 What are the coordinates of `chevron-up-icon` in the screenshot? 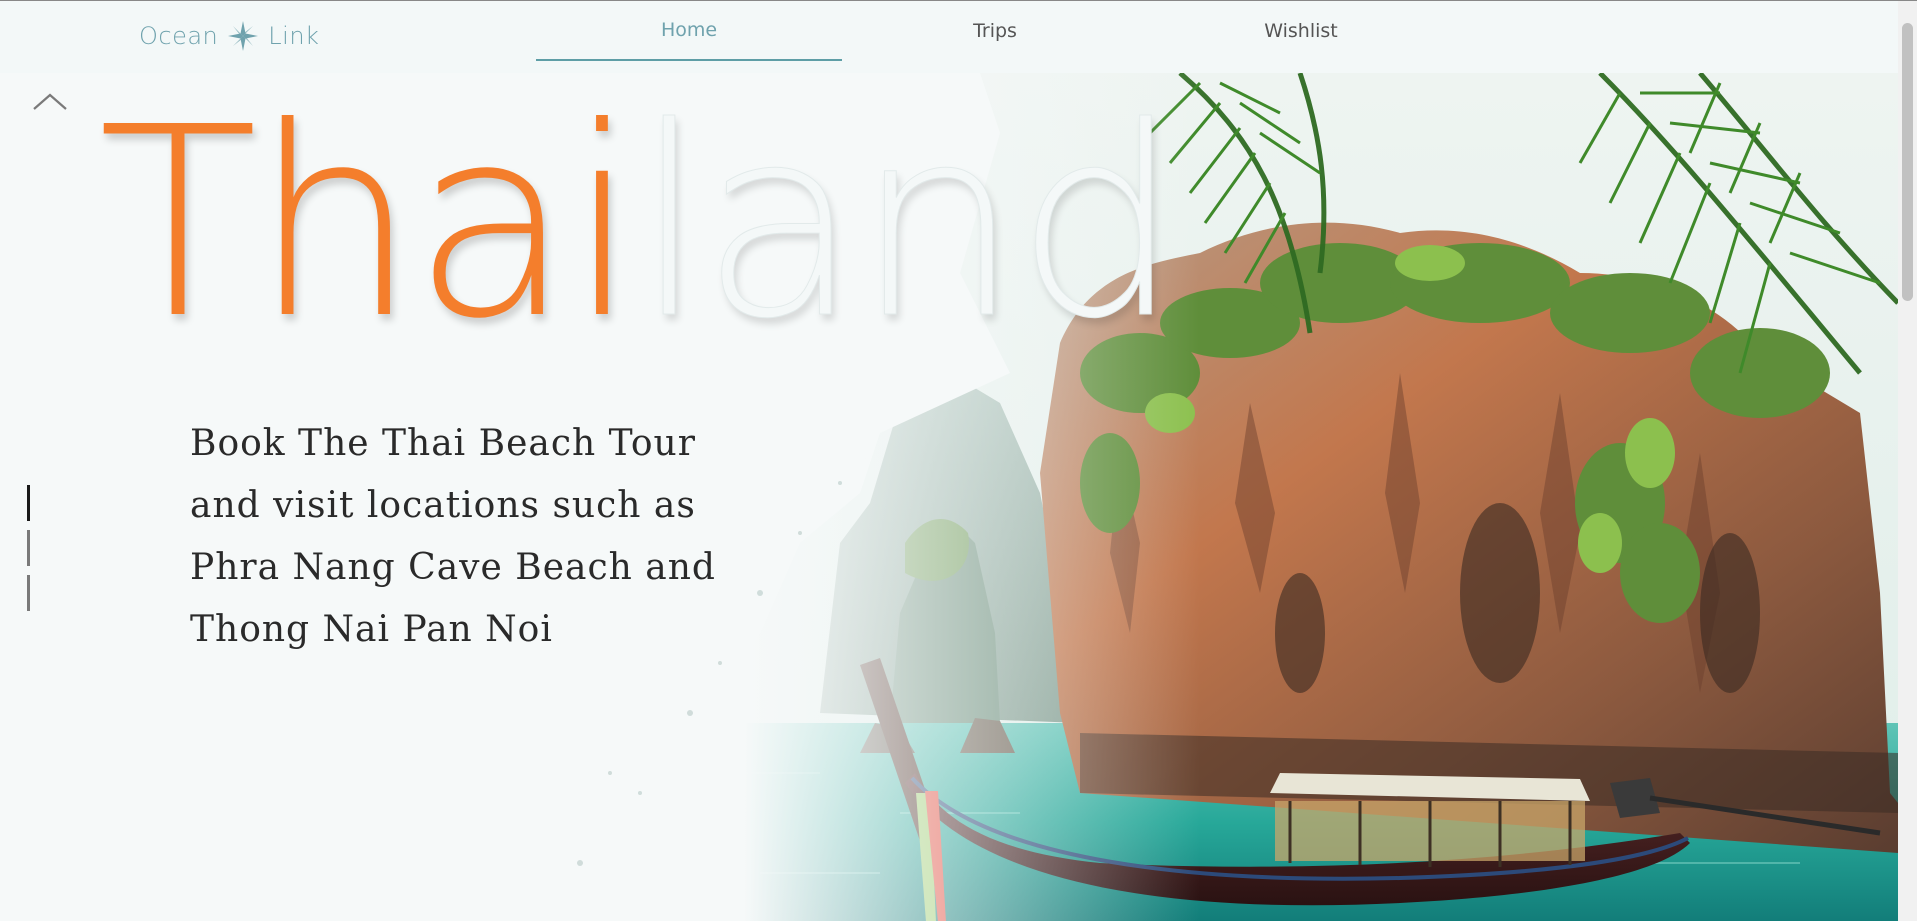 It's located at (50, 101).